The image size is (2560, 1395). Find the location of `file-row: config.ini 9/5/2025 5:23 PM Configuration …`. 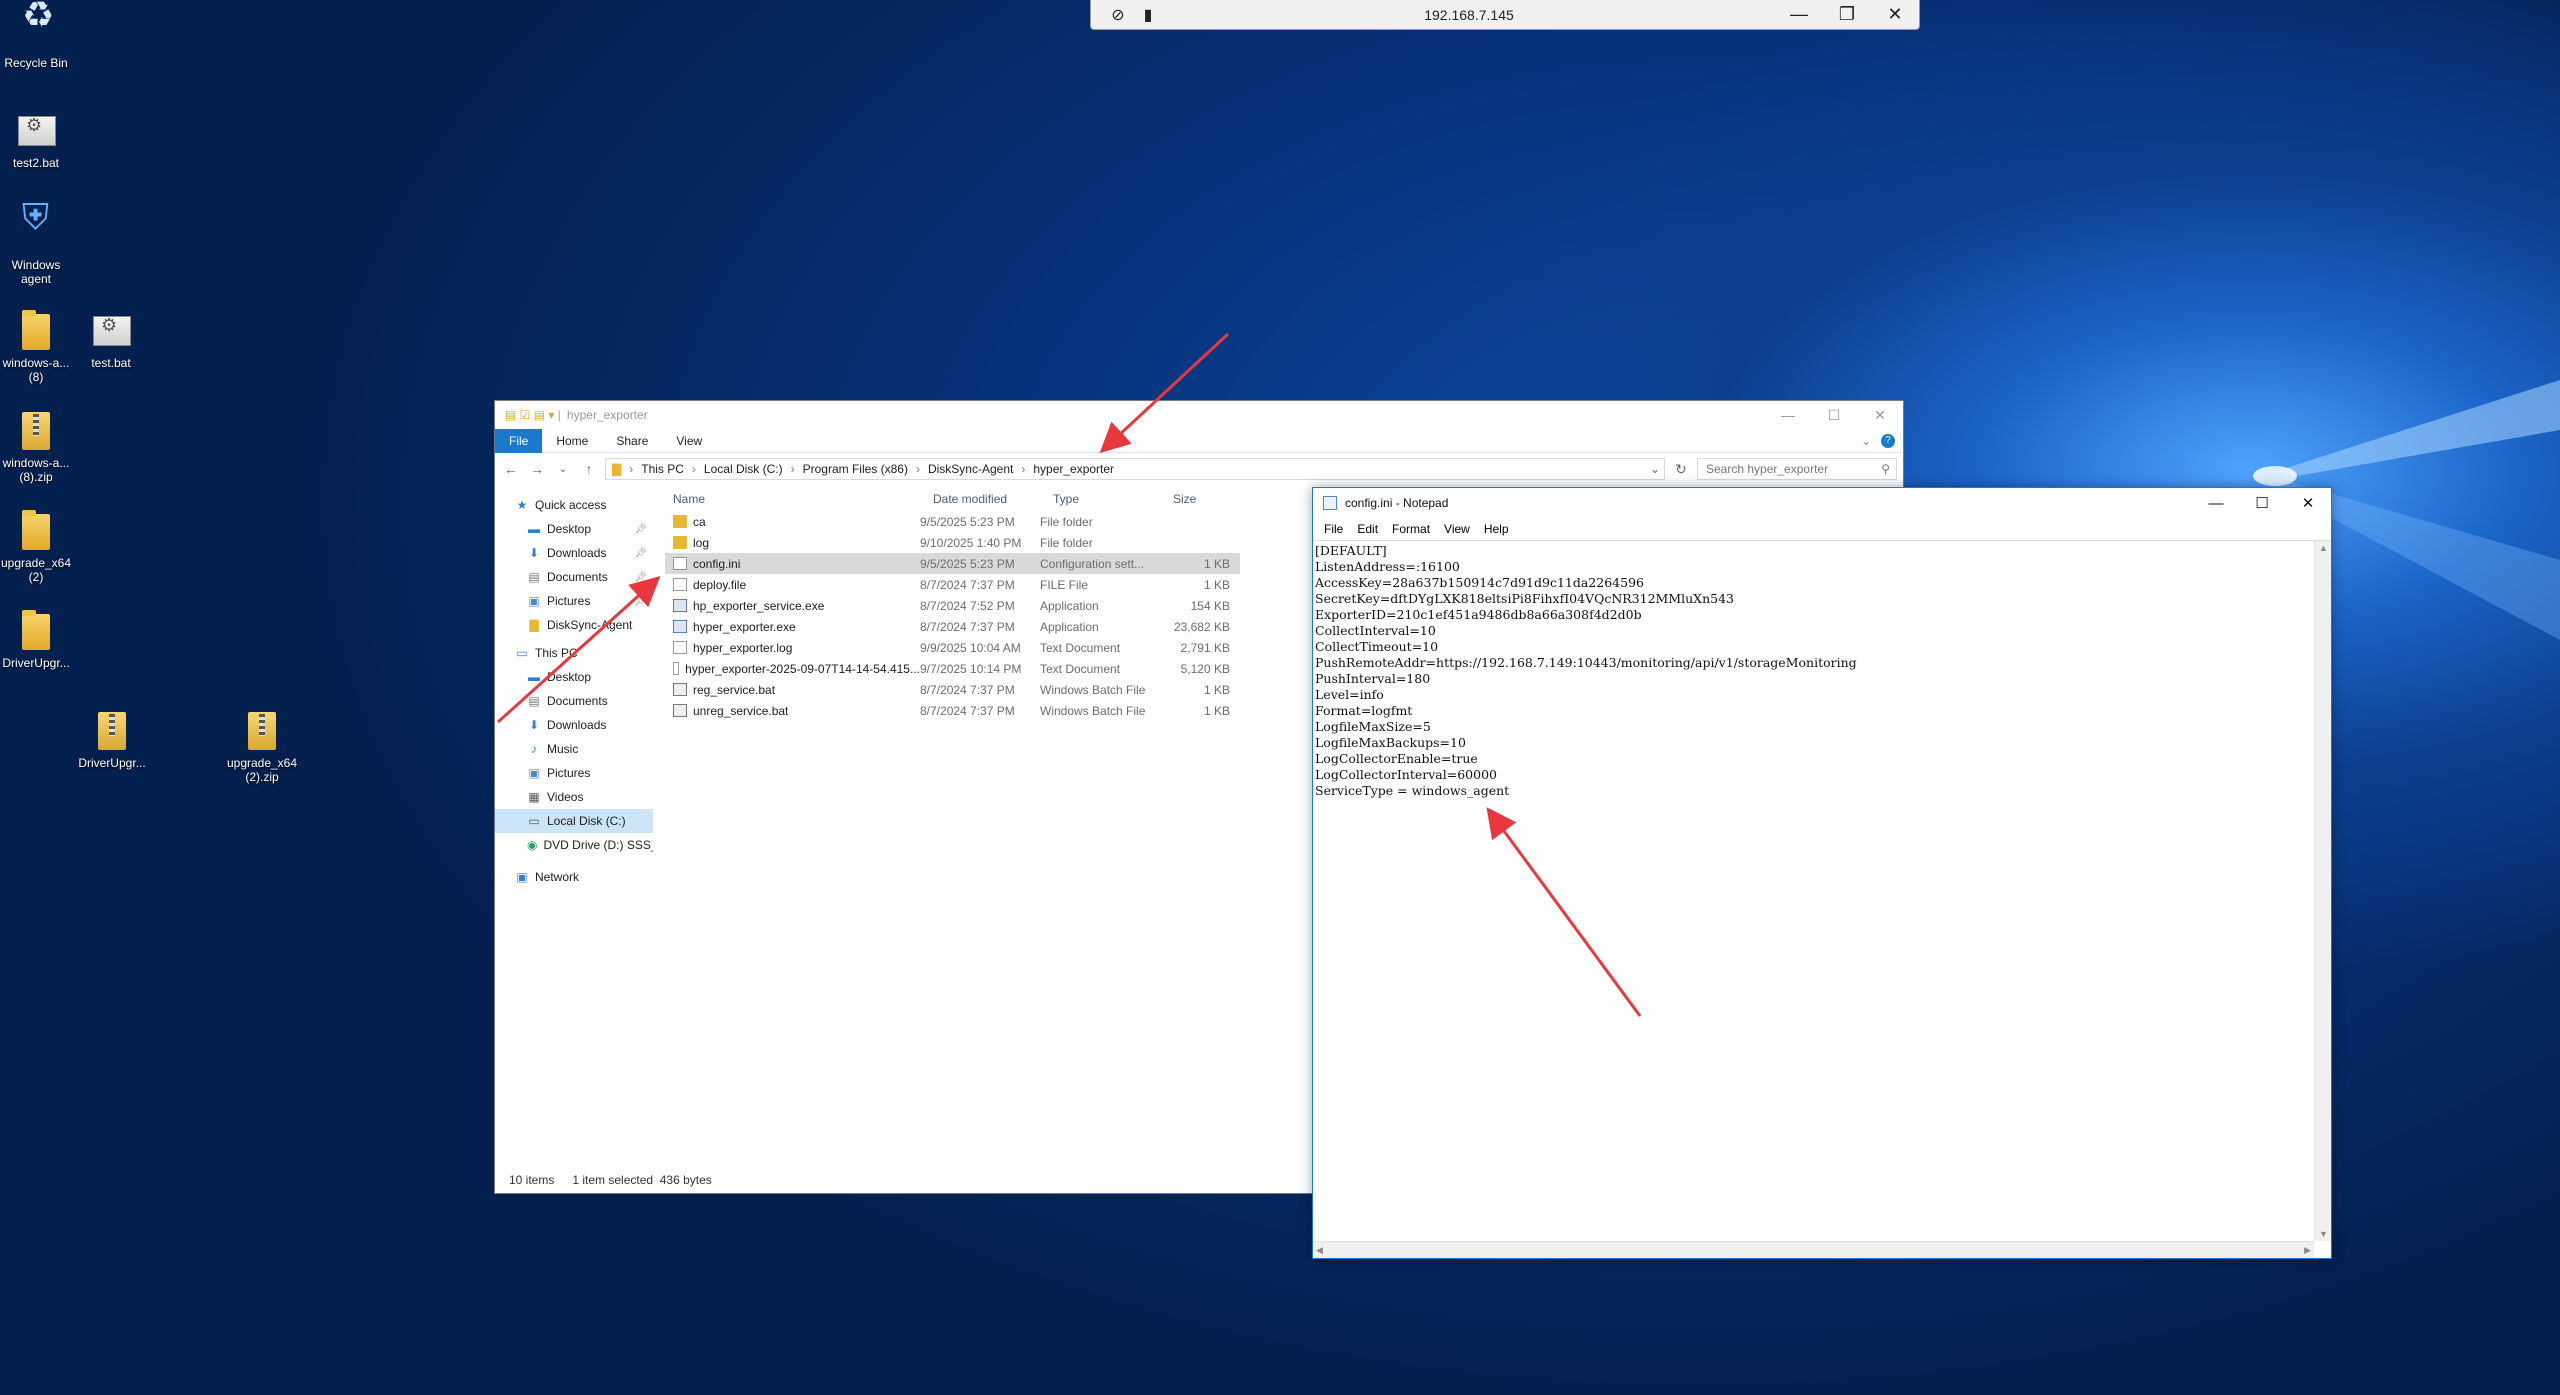

file-row: config.ini 9/5/2025 5:23 PM Configuration … is located at coordinates (952, 563).